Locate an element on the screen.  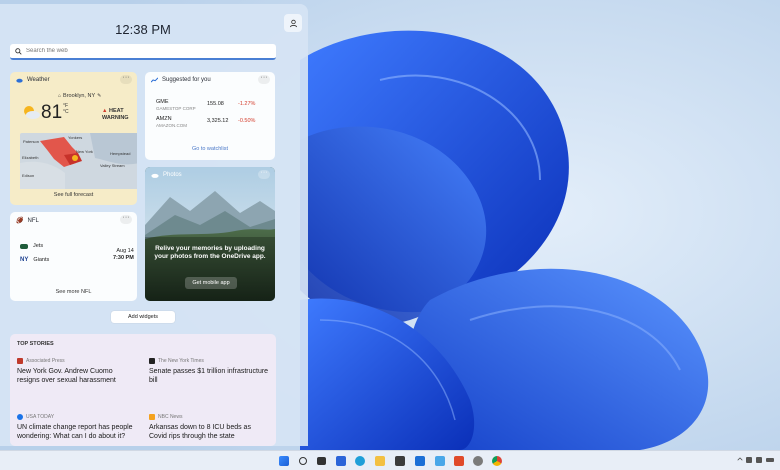
stock-change: -1.27% is located at coordinates (247, 104).